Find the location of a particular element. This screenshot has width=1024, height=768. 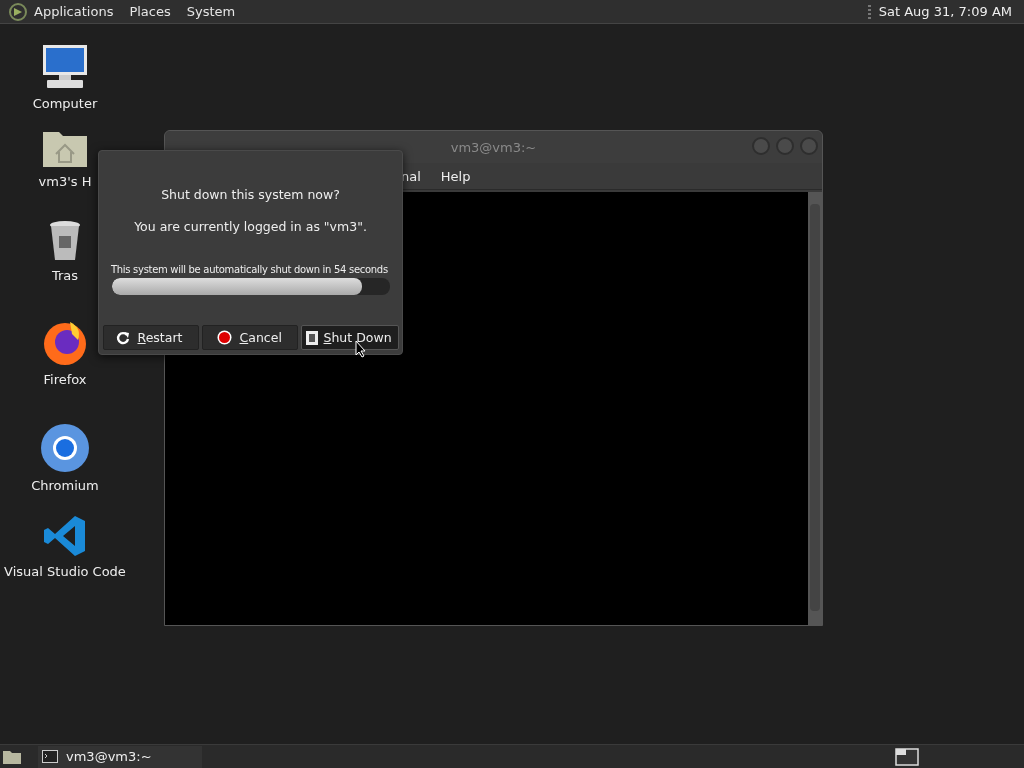

window-title: vm3@vm3:~ is located at coordinates (493, 147).